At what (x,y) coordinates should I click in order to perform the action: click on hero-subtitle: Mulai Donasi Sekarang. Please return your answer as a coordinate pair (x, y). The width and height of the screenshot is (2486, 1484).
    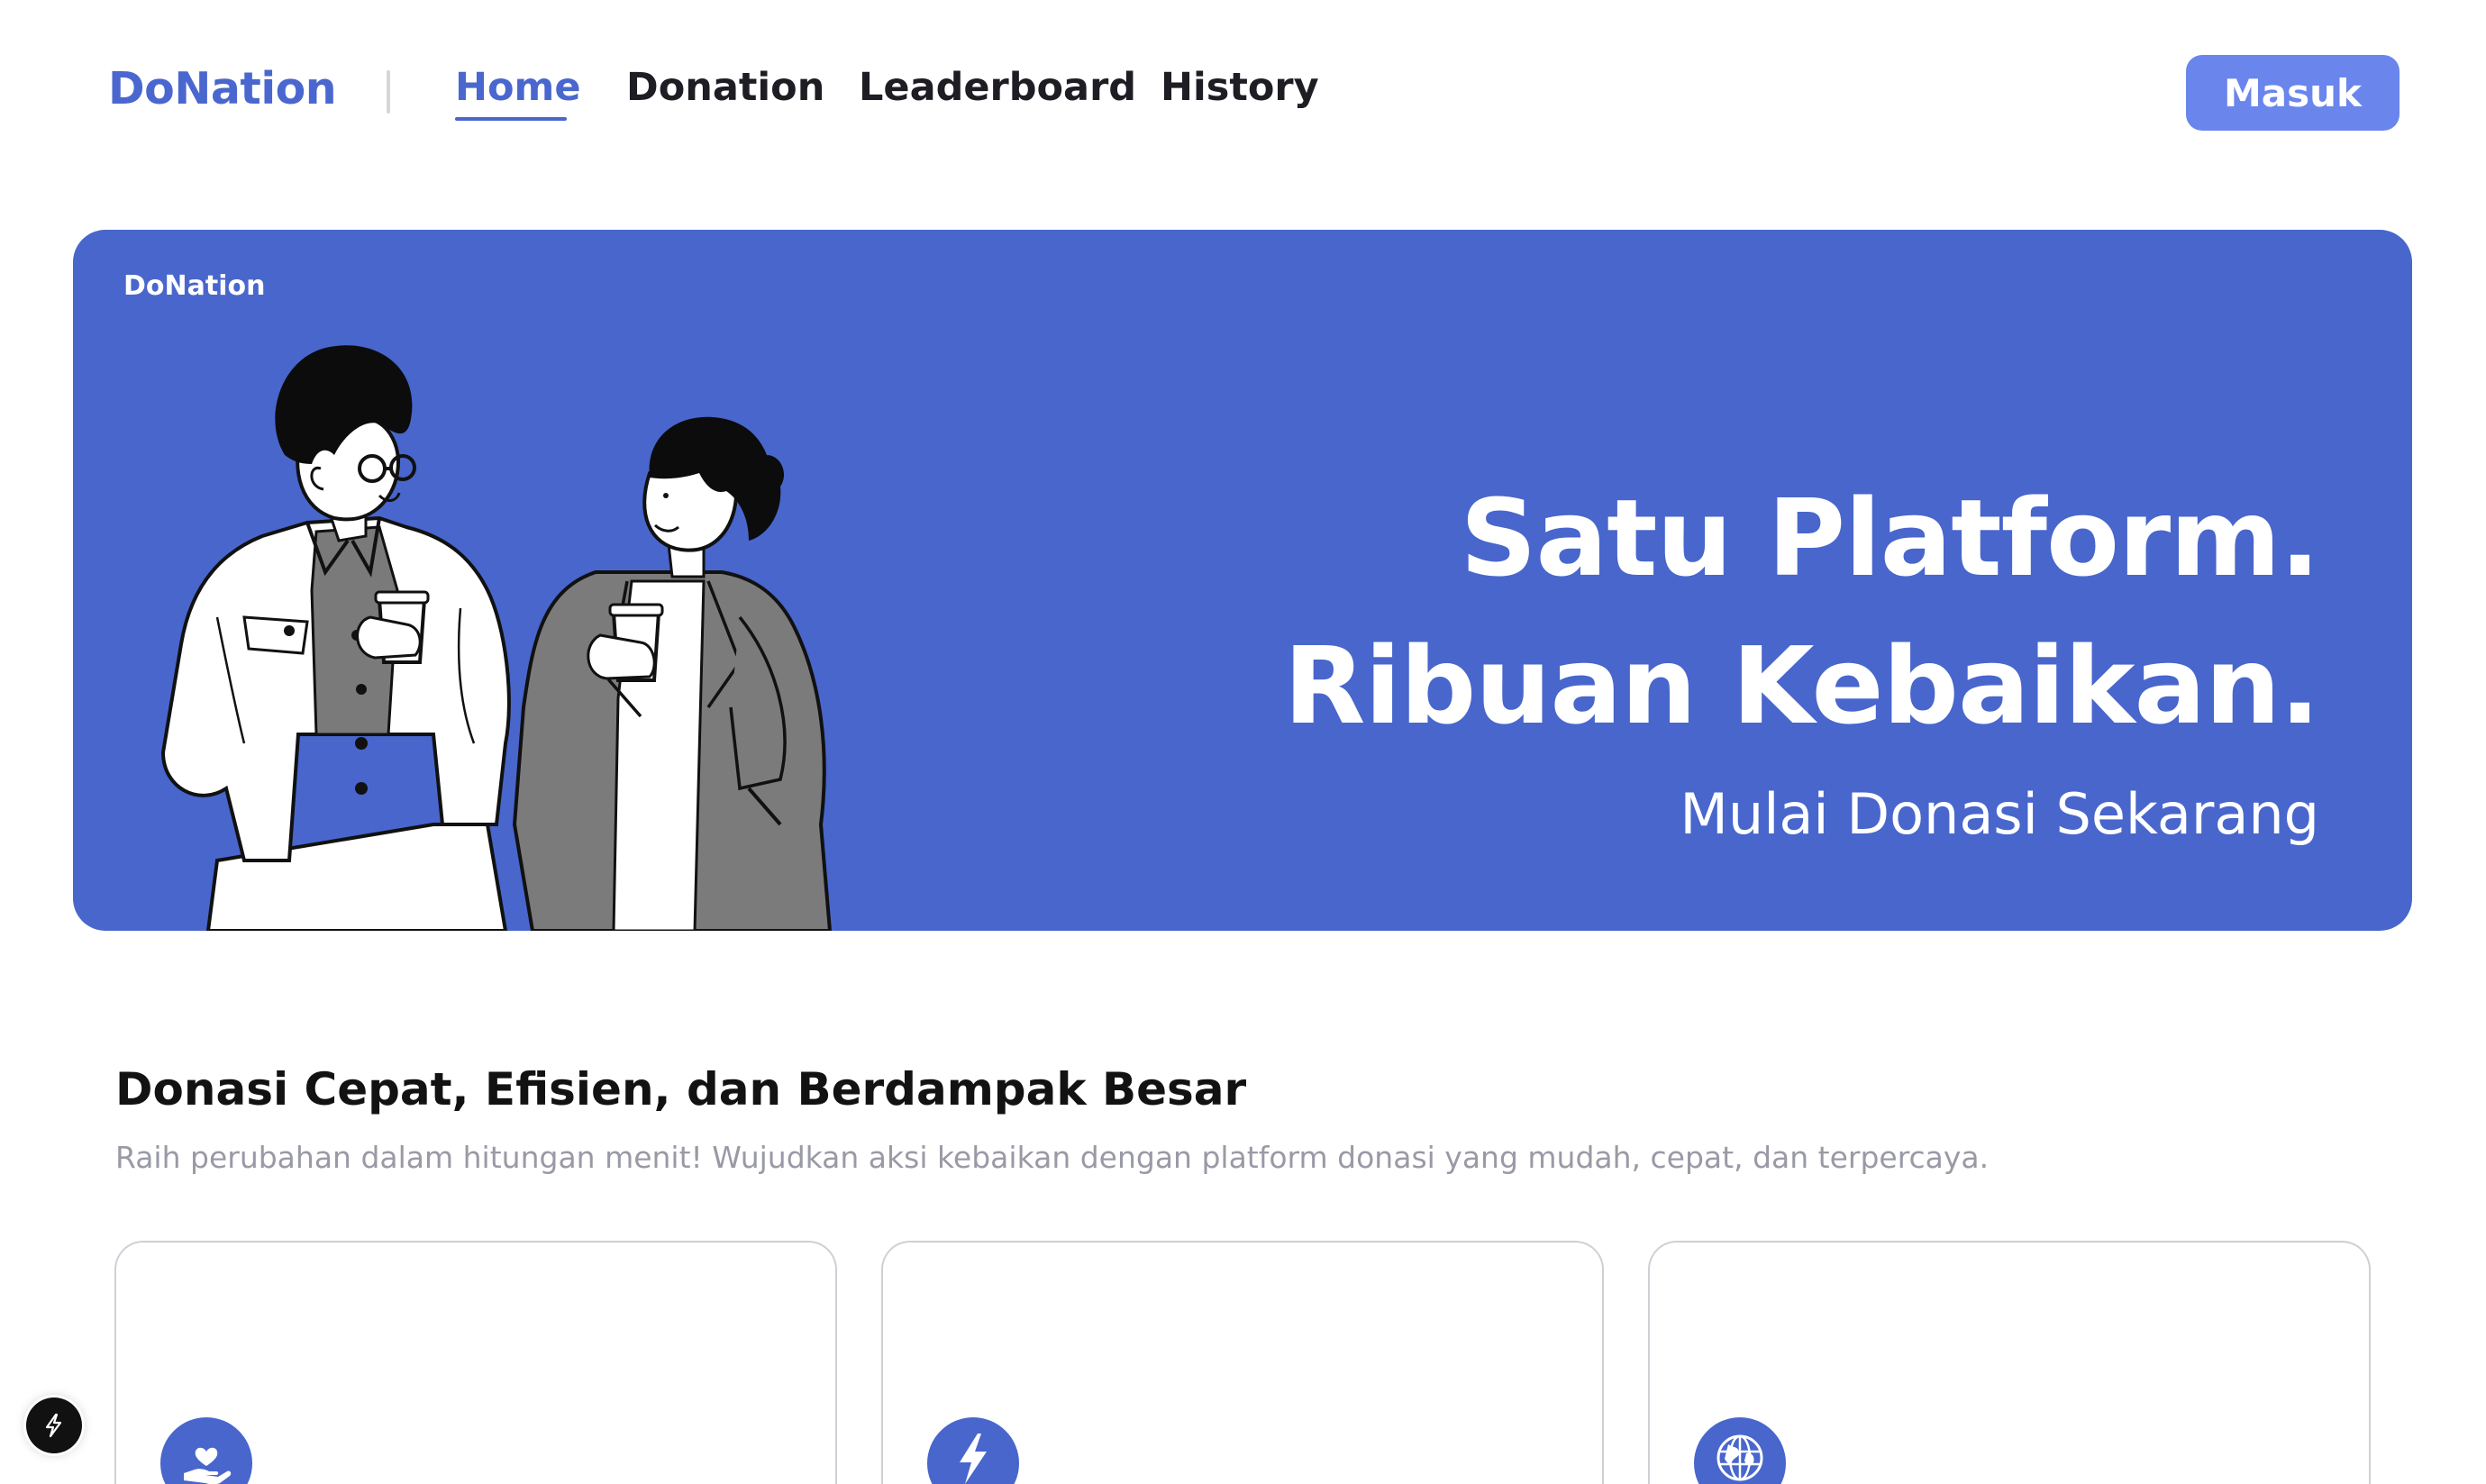
    Looking at the image, I should click on (1999, 814).